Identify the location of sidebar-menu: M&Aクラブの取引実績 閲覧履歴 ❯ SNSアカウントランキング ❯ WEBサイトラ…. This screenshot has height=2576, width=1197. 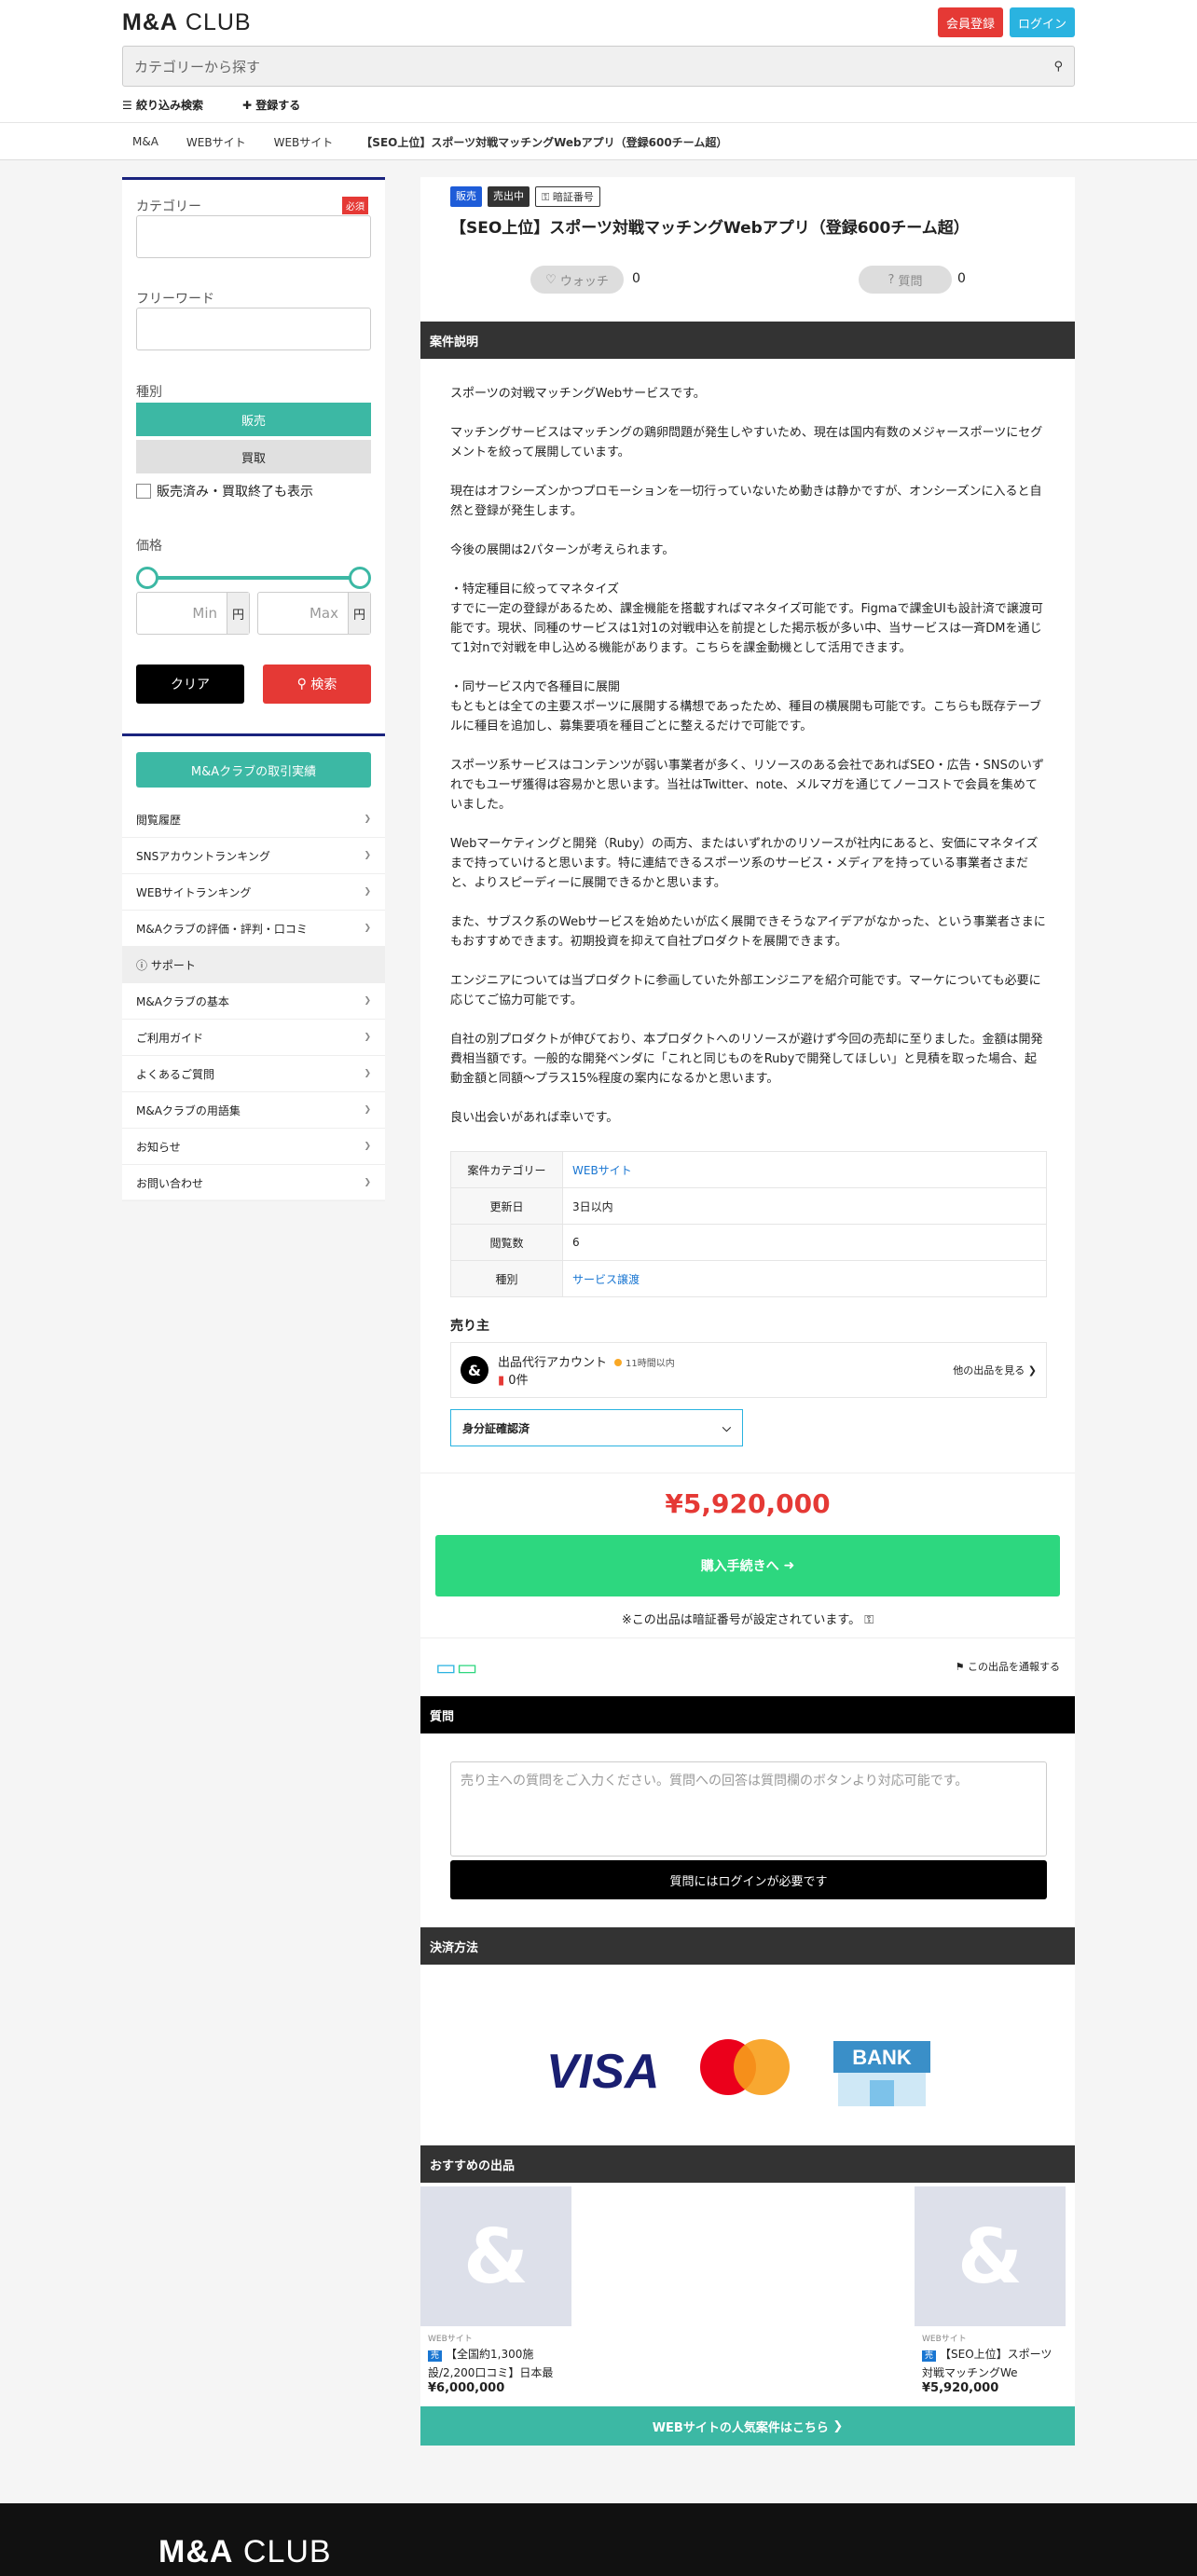
(253, 967).